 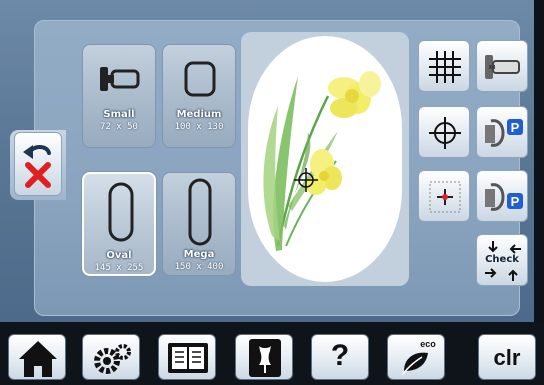 I want to click on hoop-medium-button: Medium 100 x 130, so click(x=199, y=96).